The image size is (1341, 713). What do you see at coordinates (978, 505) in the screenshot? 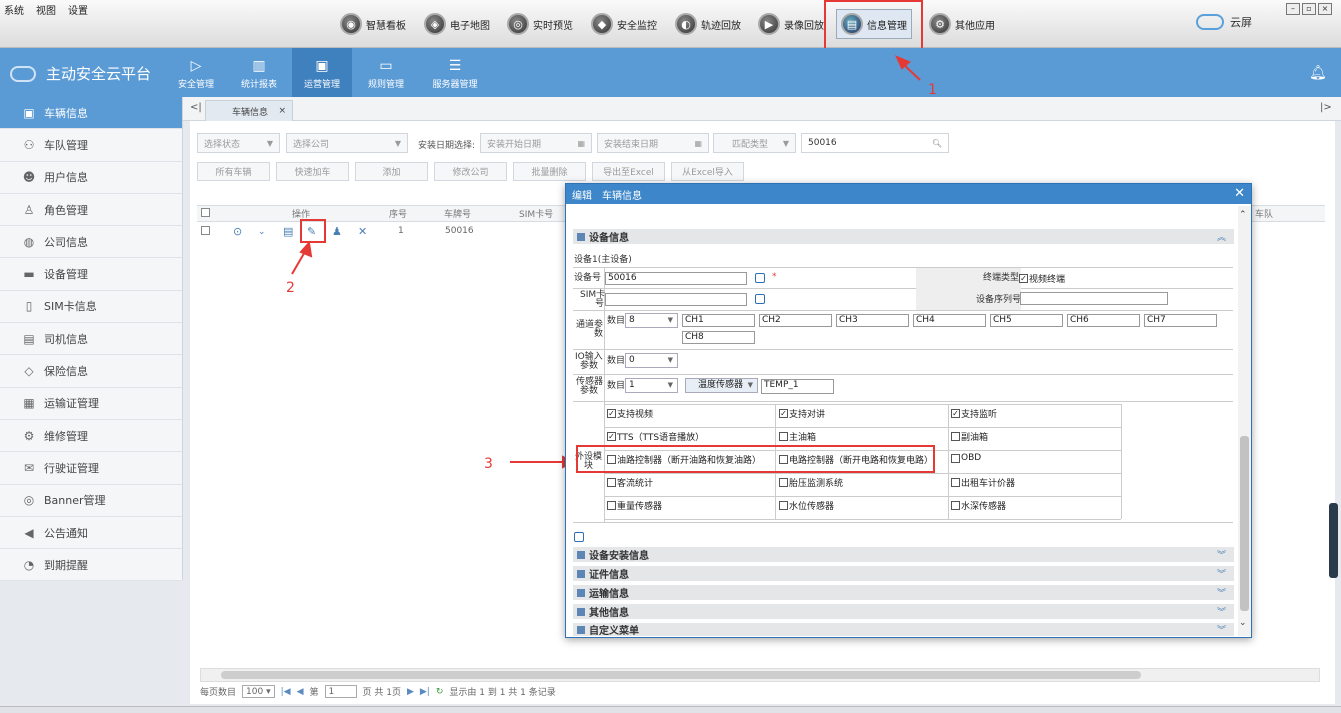
I see `peripheral-checkbox: 水深传感器` at bounding box center [978, 505].